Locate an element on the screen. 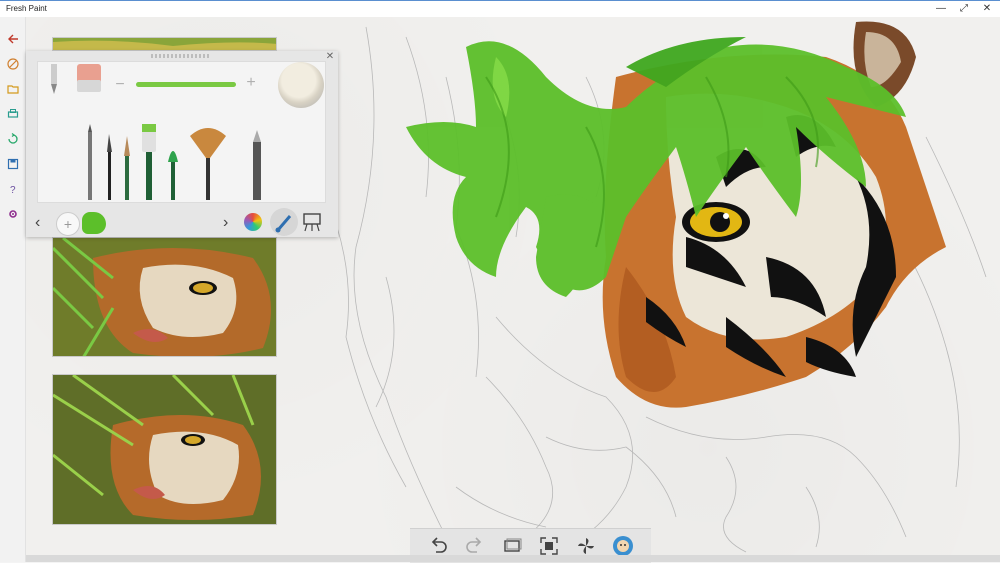 The height and width of the screenshot is (563, 1000). color-wheel-icon is located at coordinates (253, 222).